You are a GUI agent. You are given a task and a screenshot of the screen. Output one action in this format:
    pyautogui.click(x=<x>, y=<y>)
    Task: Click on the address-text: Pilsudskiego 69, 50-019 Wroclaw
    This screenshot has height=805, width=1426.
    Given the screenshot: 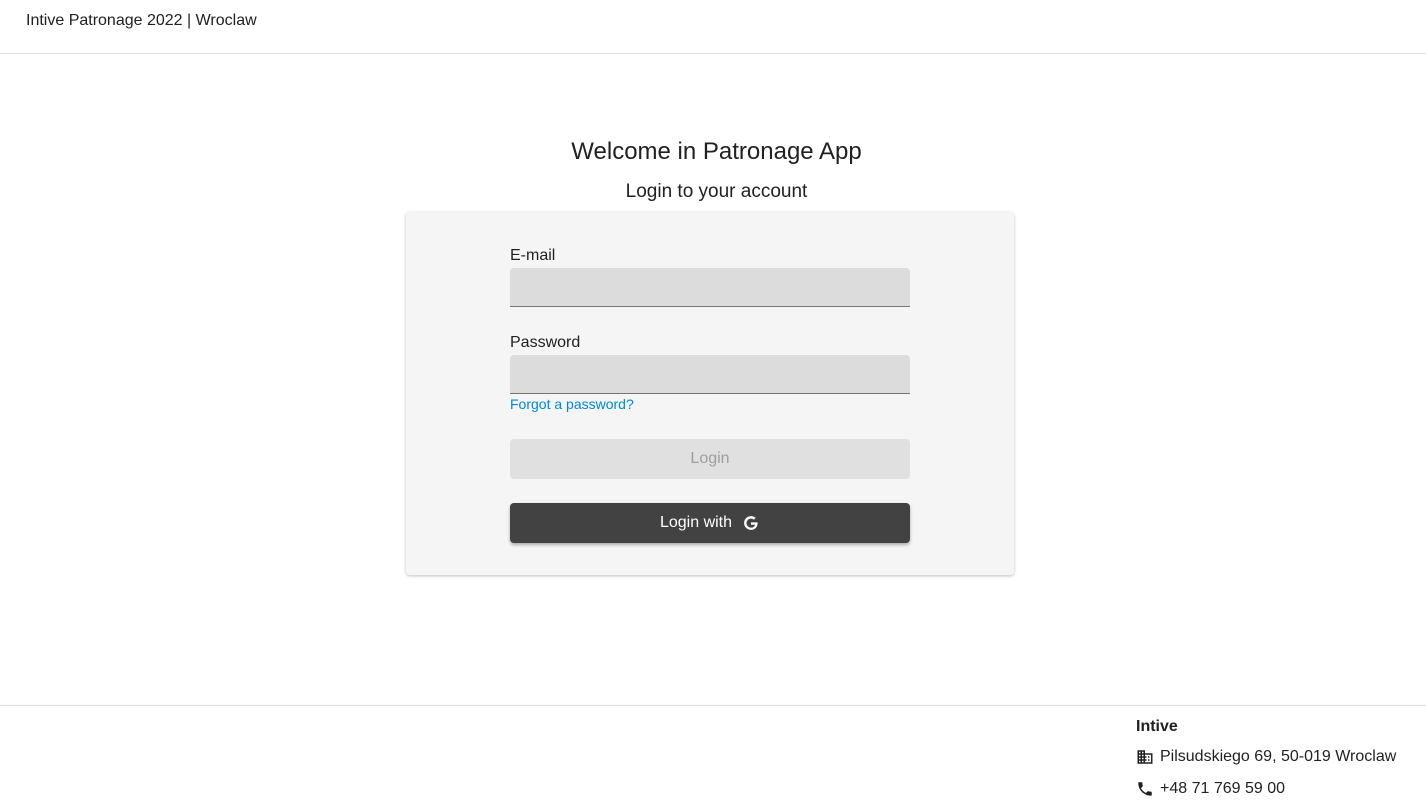 What is the action you would take?
    pyautogui.click(x=1278, y=756)
    